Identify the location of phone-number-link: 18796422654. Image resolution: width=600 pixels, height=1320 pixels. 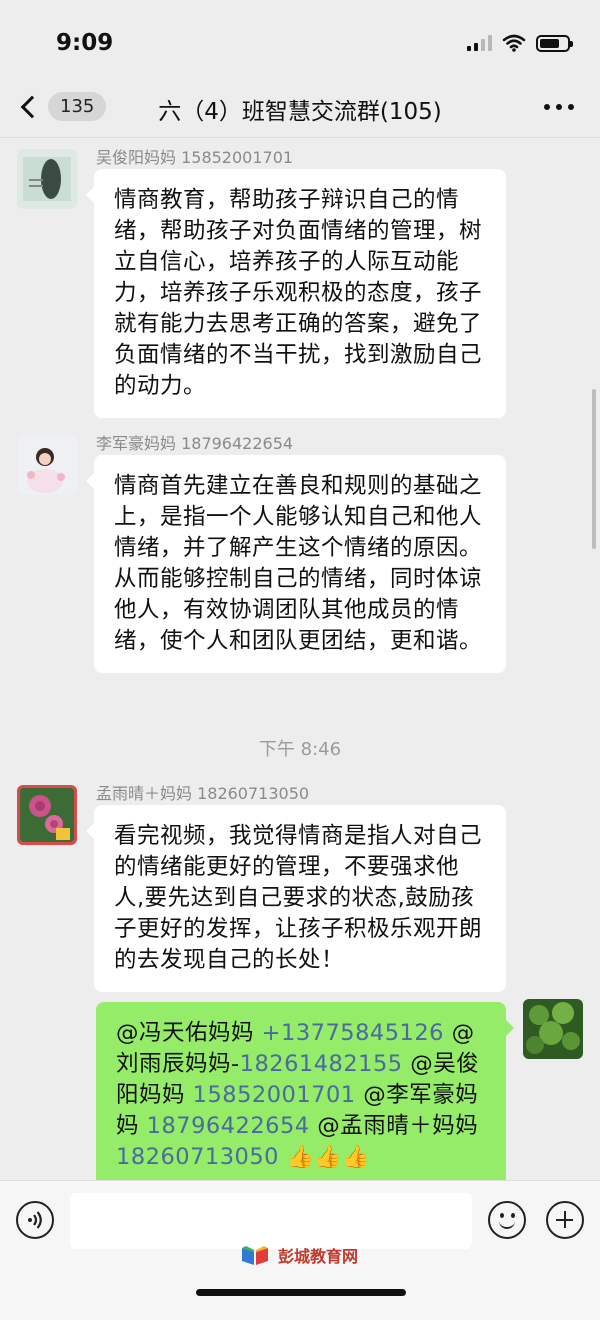
(228, 1126).